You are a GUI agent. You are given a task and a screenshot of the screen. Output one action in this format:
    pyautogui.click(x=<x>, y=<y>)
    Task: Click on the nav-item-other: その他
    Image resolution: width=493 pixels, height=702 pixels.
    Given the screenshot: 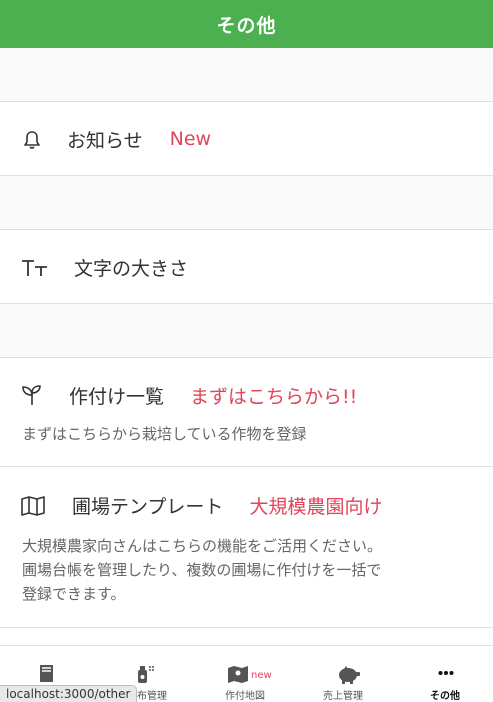 What is the action you would take?
    pyautogui.click(x=444, y=674)
    